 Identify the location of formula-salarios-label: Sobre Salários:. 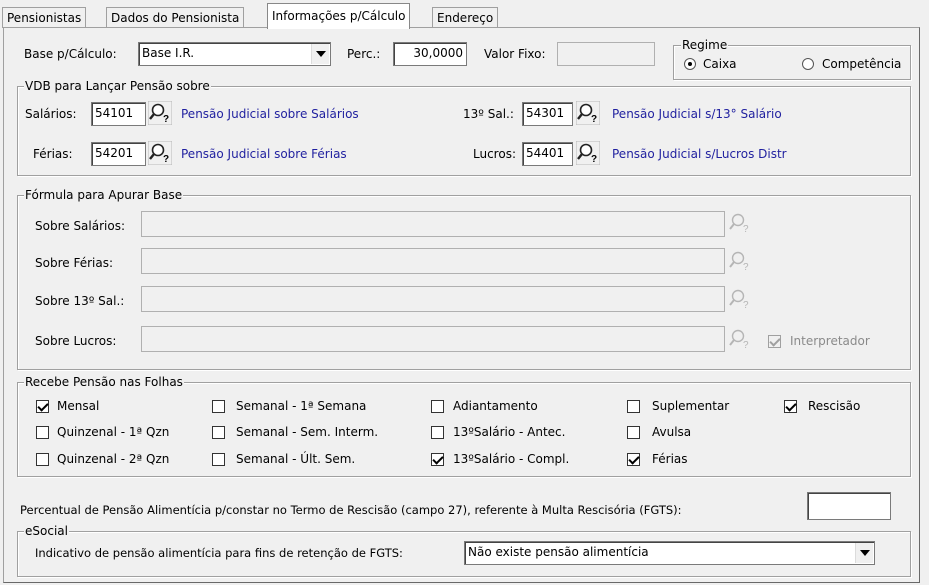
(80, 226).